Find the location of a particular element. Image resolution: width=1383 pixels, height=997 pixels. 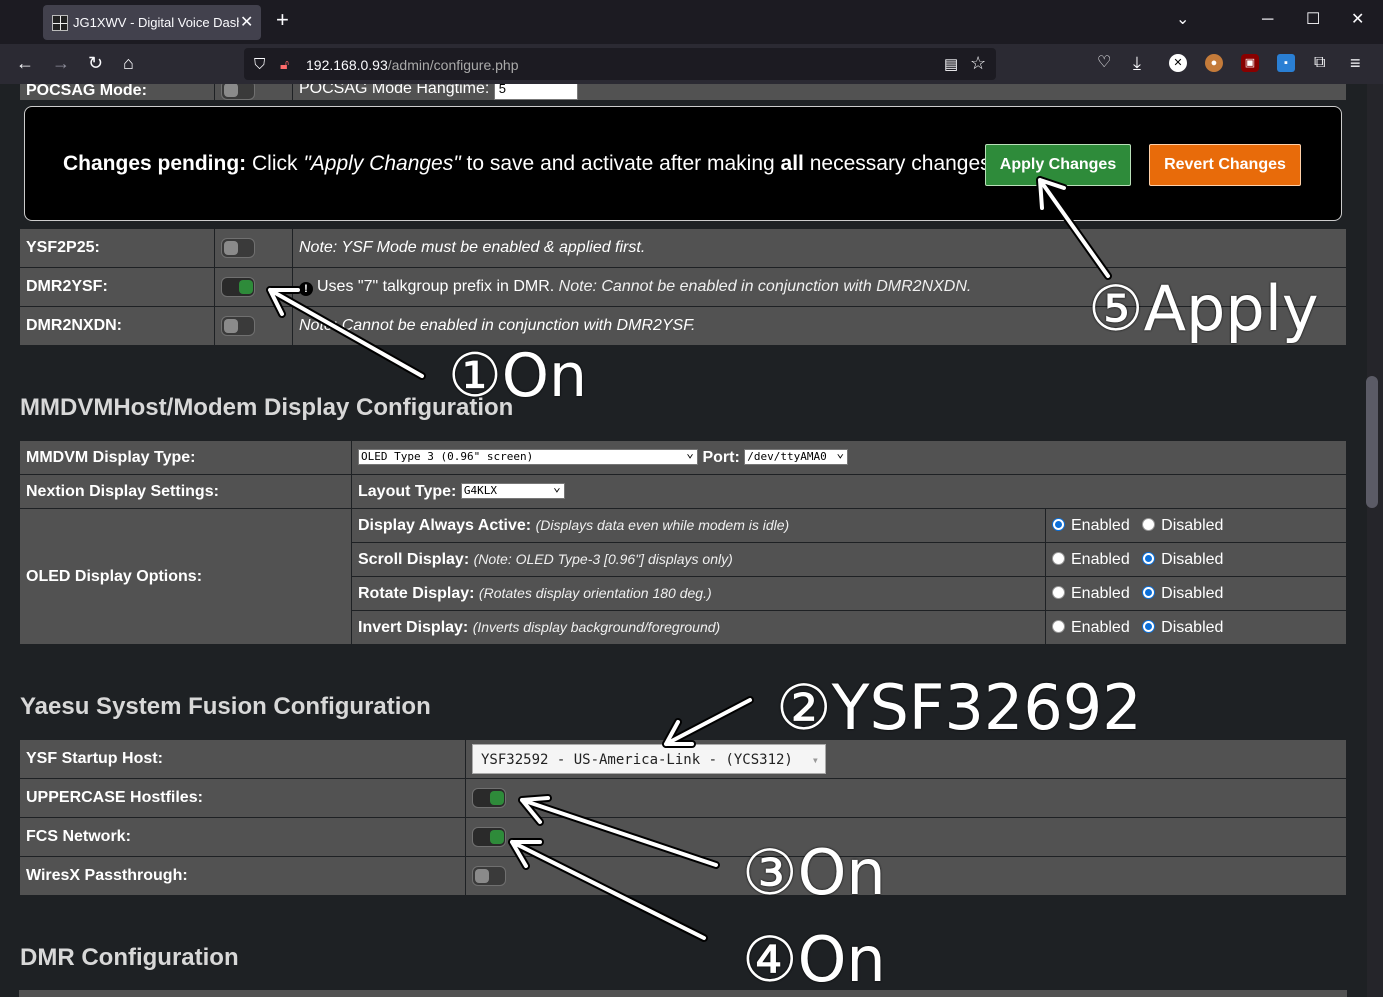

home-icon: ⌂ is located at coordinates (128, 63).